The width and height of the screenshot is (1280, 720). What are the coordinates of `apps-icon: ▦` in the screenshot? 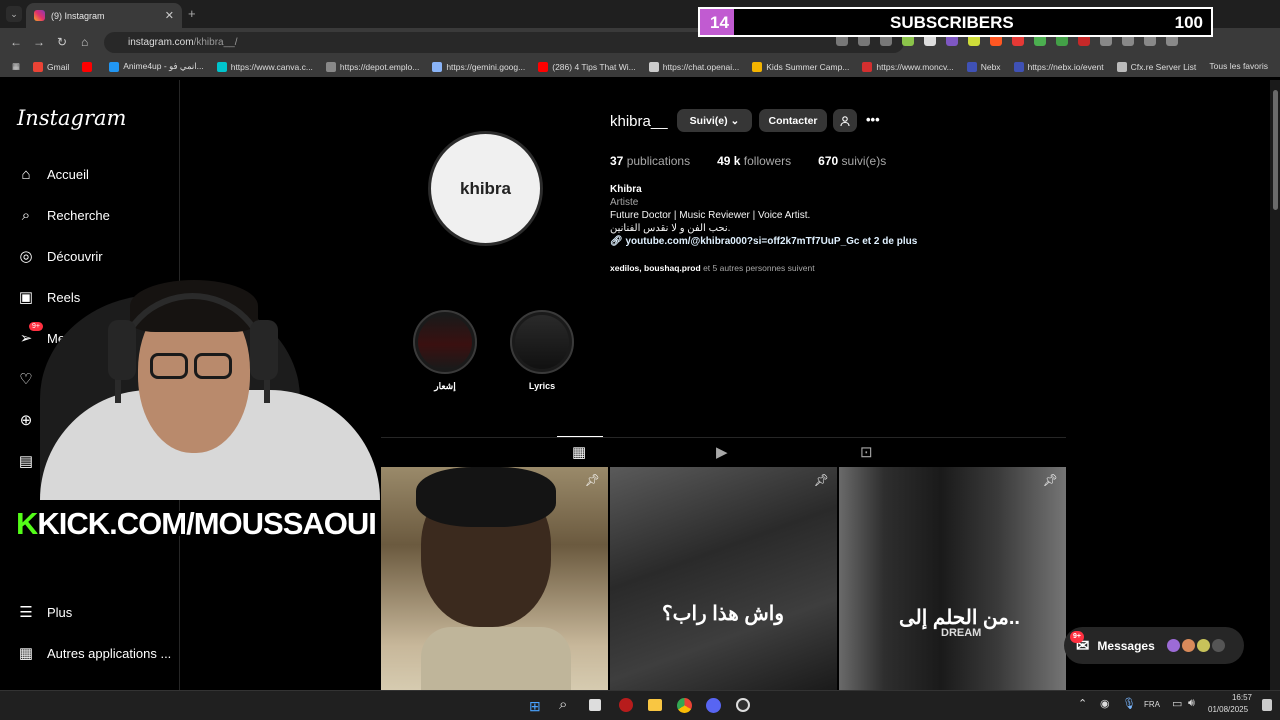 It's located at (26, 653).